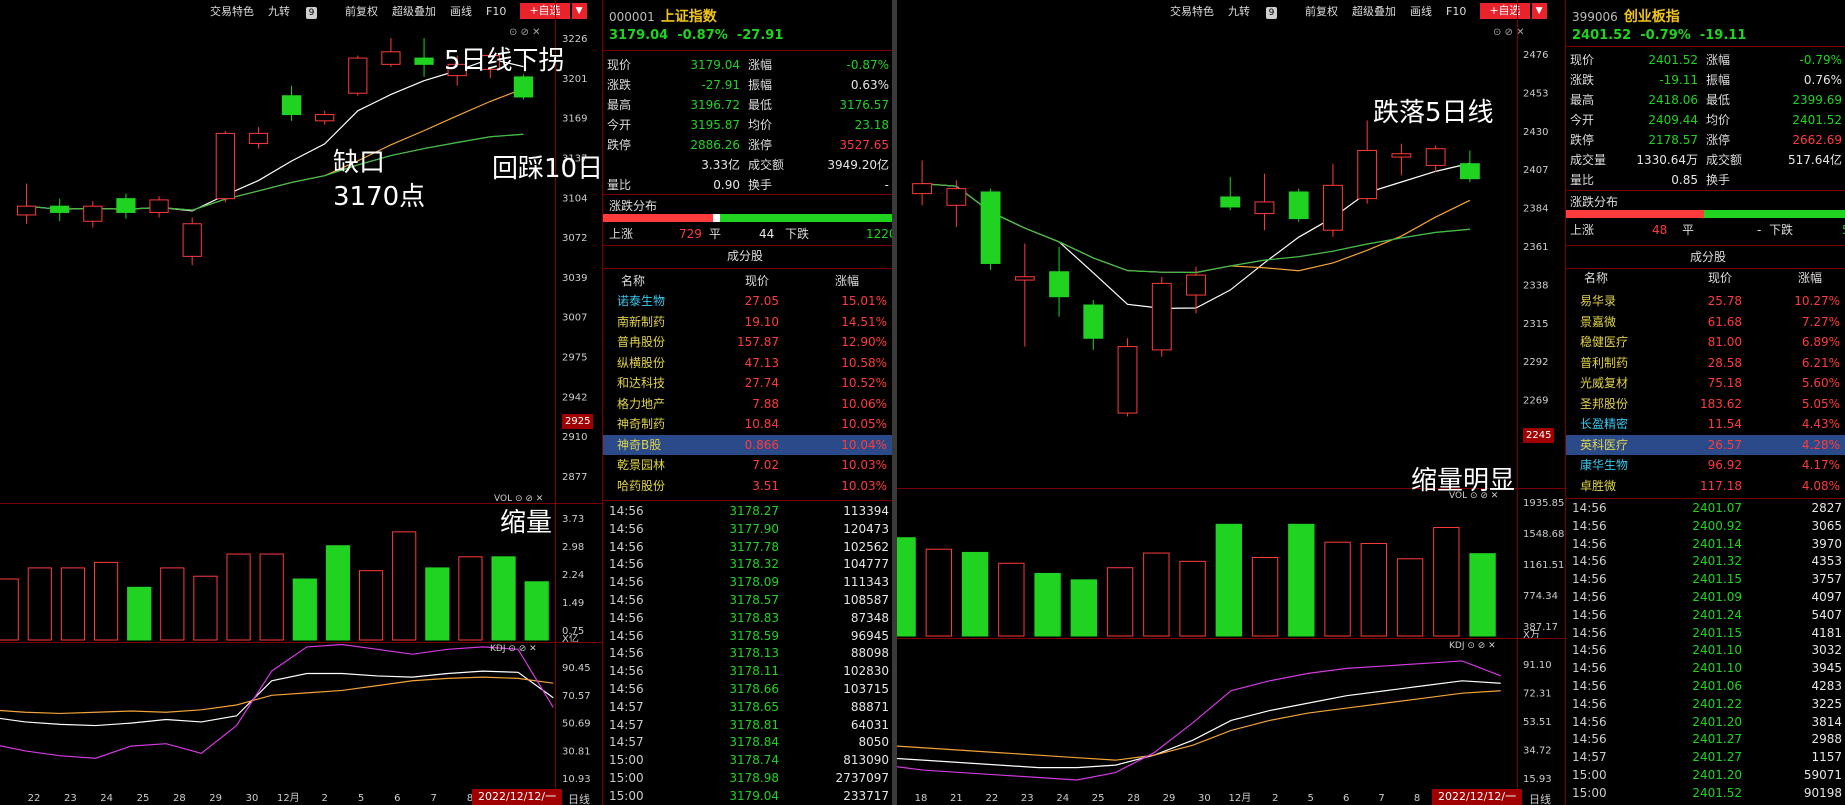 The width and height of the screenshot is (1845, 805). Describe the element at coordinates (1705, 650) in the screenshot. I see `tick-row: 14:56 2401.10 3032` at that location.